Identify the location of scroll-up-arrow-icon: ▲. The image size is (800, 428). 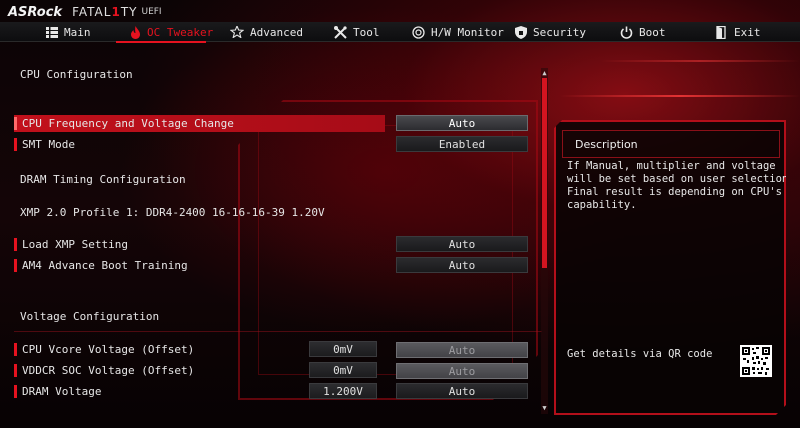
(544, 73).